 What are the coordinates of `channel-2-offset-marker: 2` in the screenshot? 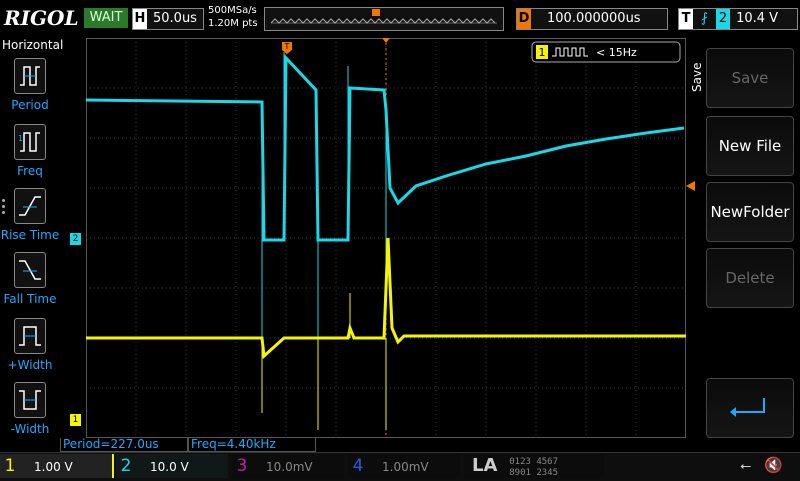 It's located at (75, 239).